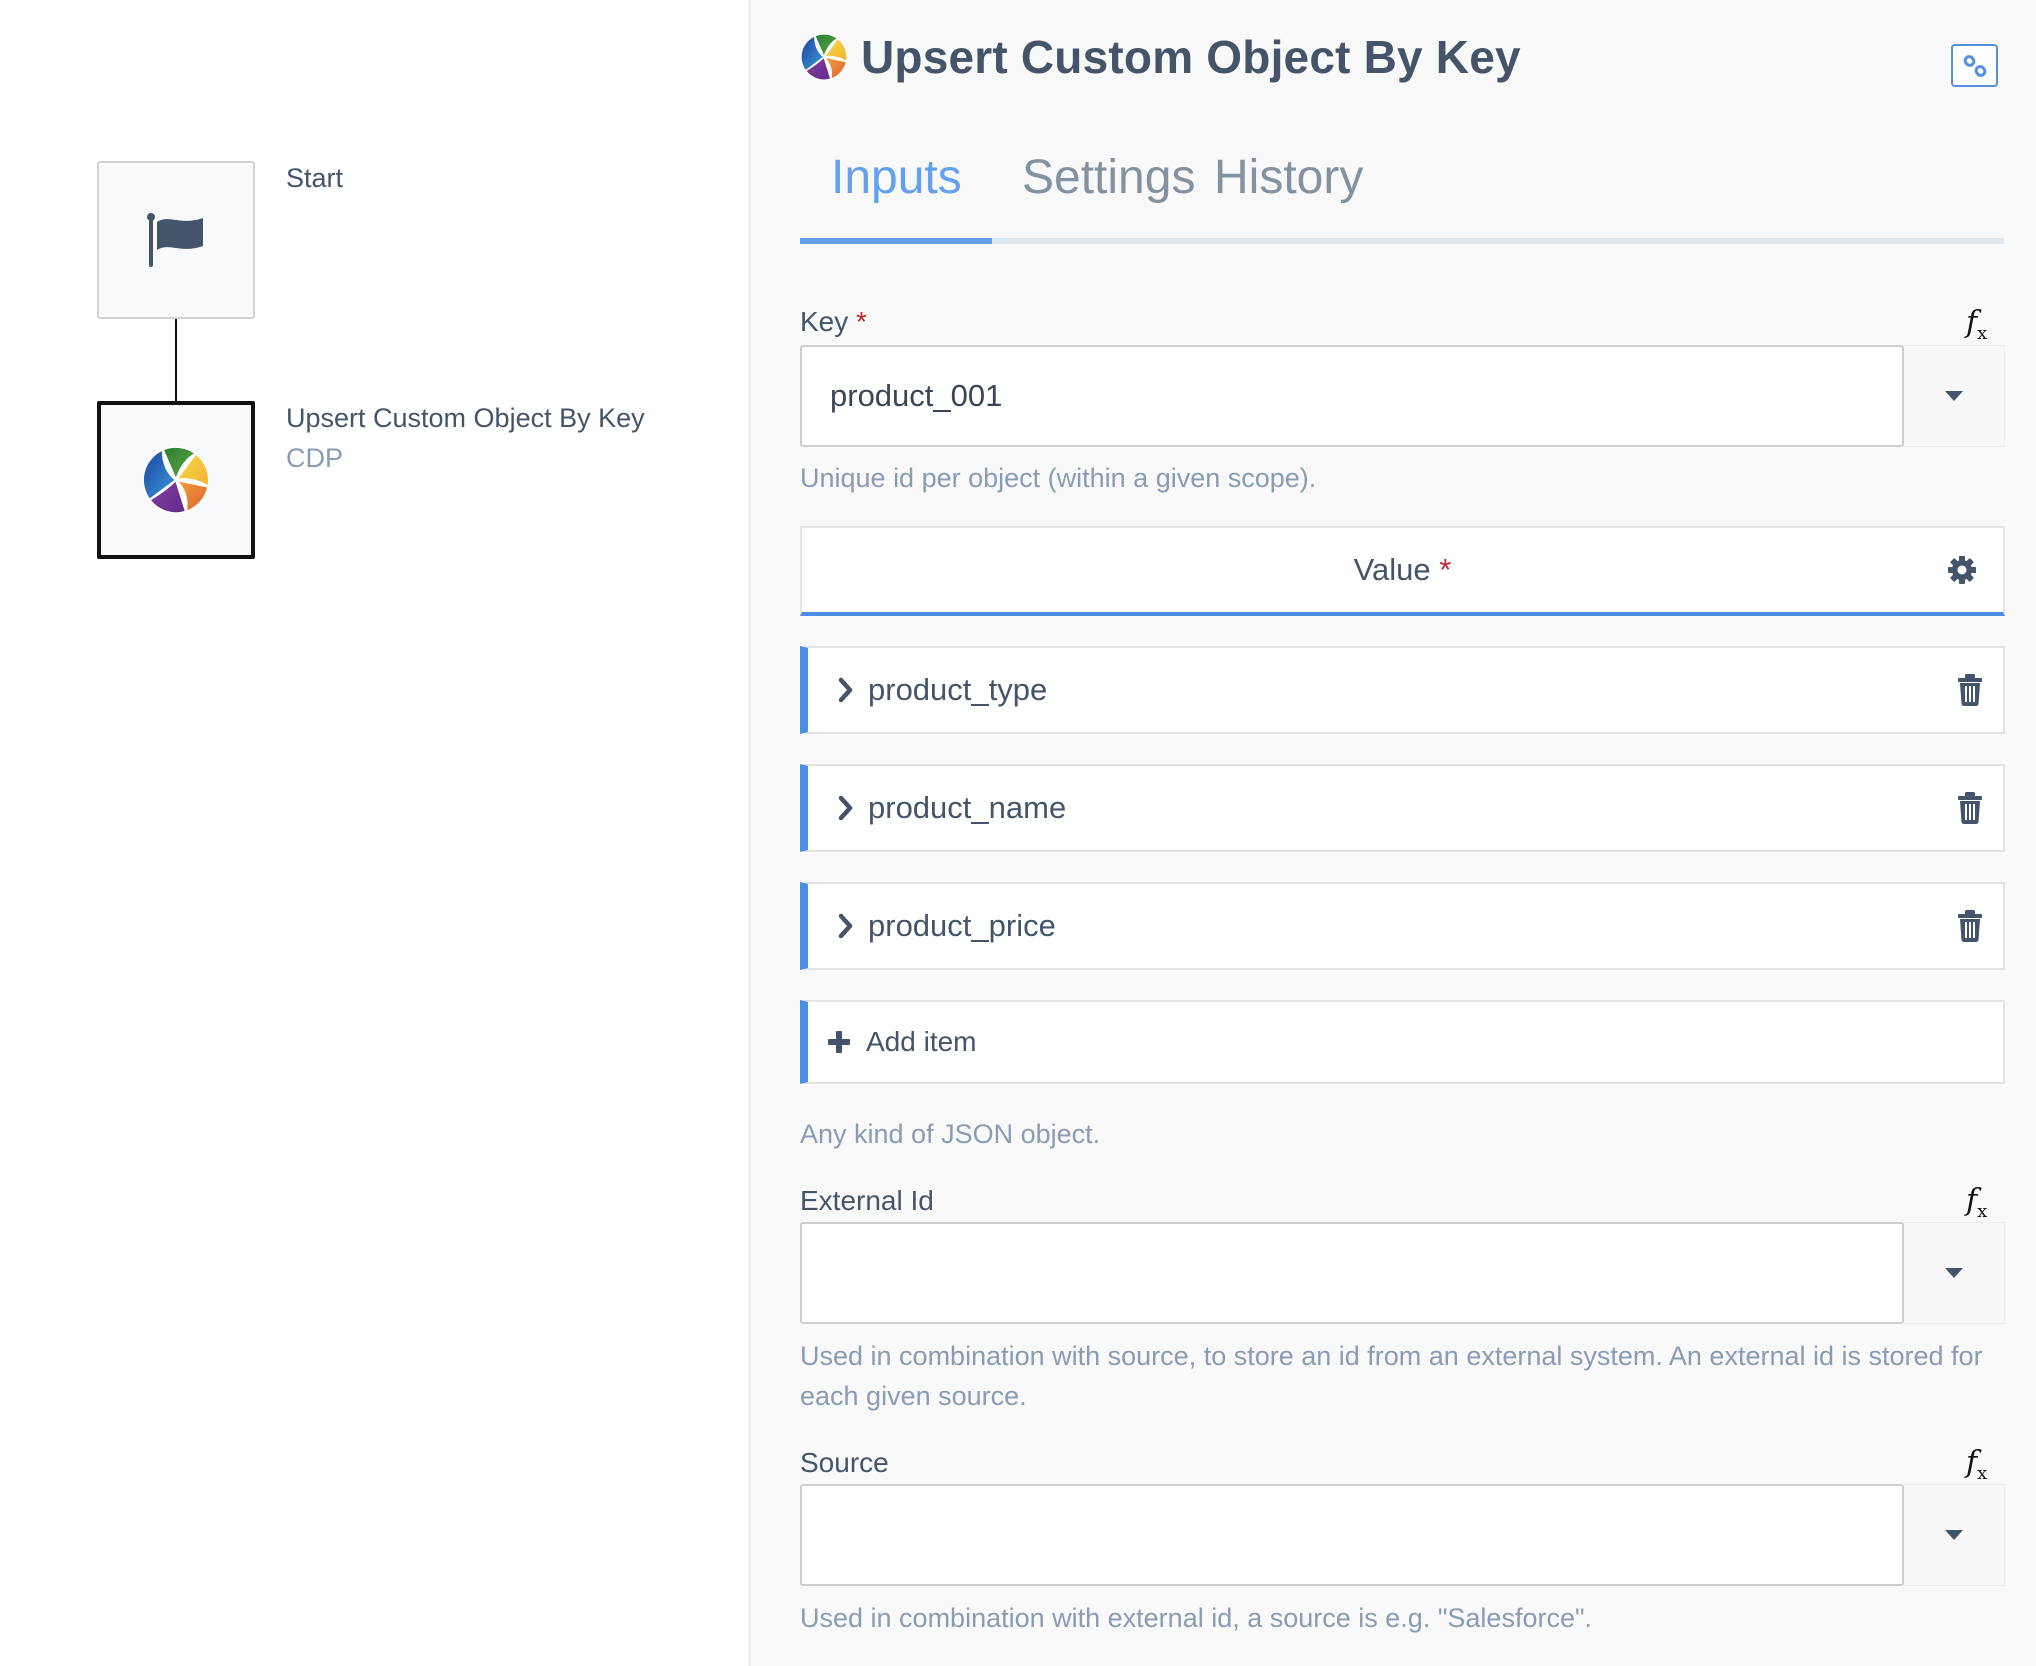 This screenshot has height=1666, width=2036. I want to click on link-button, so click(1974, 65).